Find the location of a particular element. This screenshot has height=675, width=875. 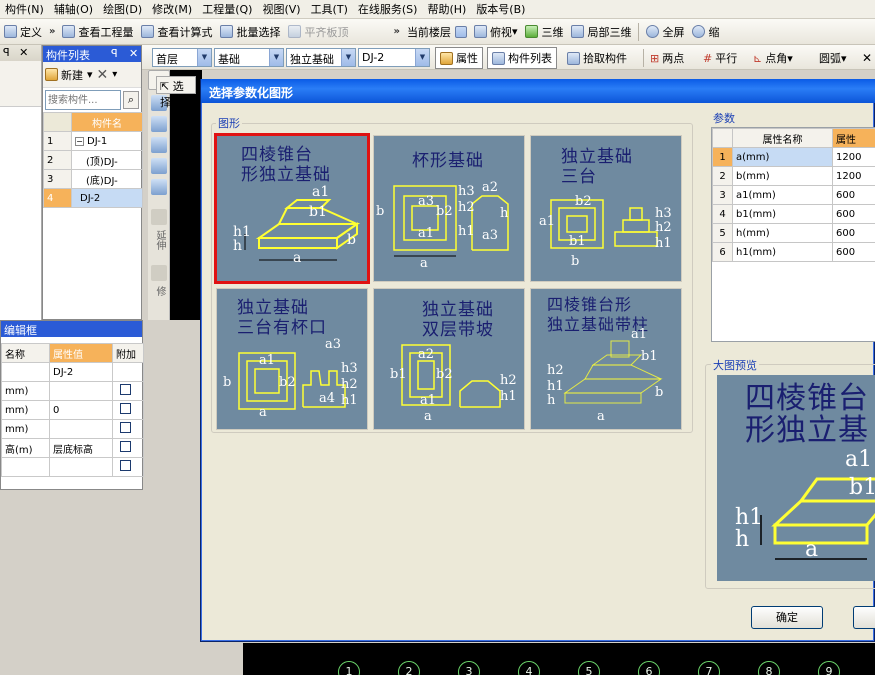

cancel-button is located at coordinates (864, 617).